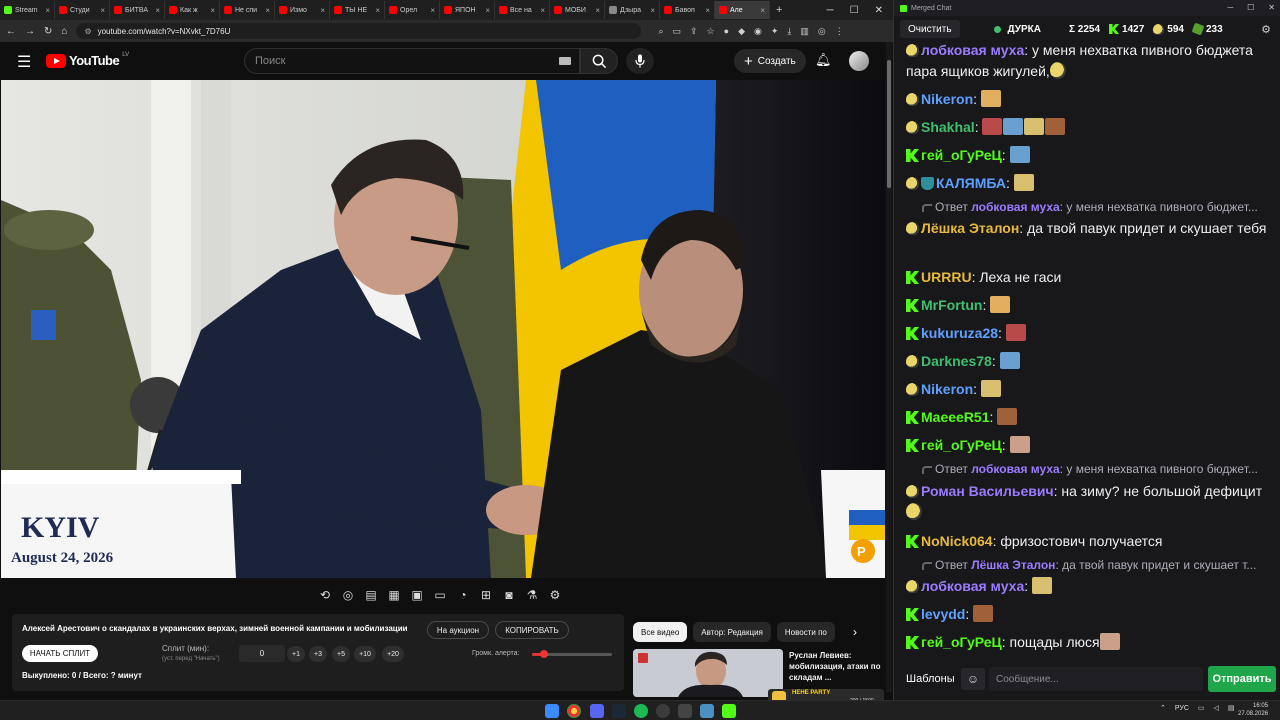  Describe the element at coordinates (859, 61) in the screenshot. I see `avatar` at that location.